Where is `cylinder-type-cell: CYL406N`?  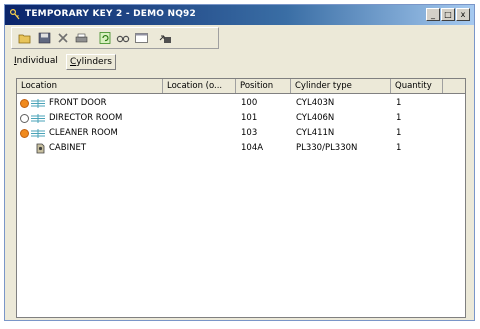
cylinder-type-cell: CYL406N is located at coordinates (315, 118).